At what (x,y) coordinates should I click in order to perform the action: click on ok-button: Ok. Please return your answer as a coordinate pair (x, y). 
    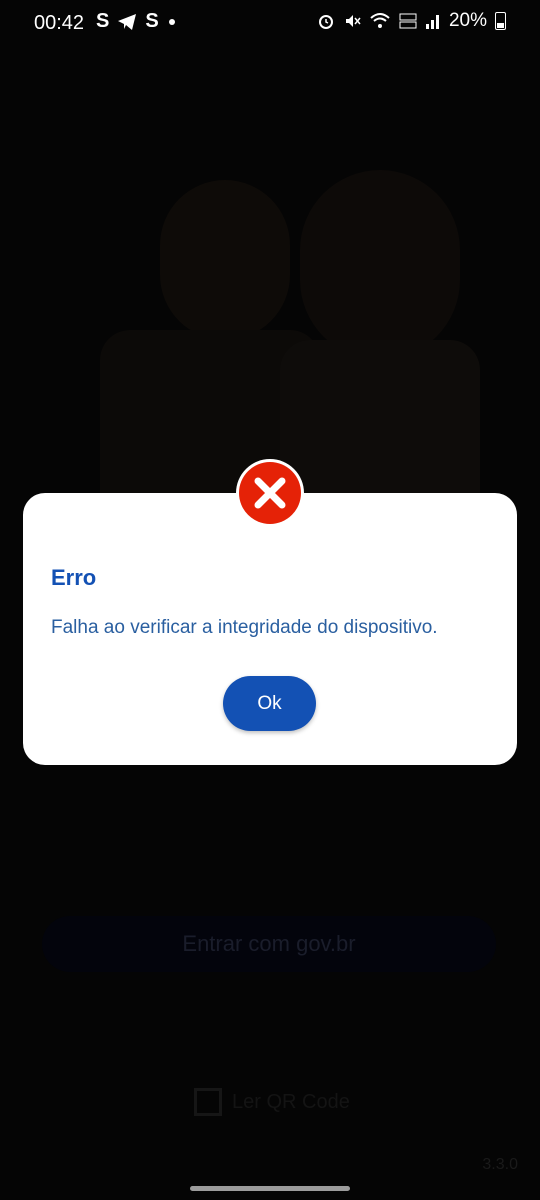
    Looking at the image, I should click on (269, 703).